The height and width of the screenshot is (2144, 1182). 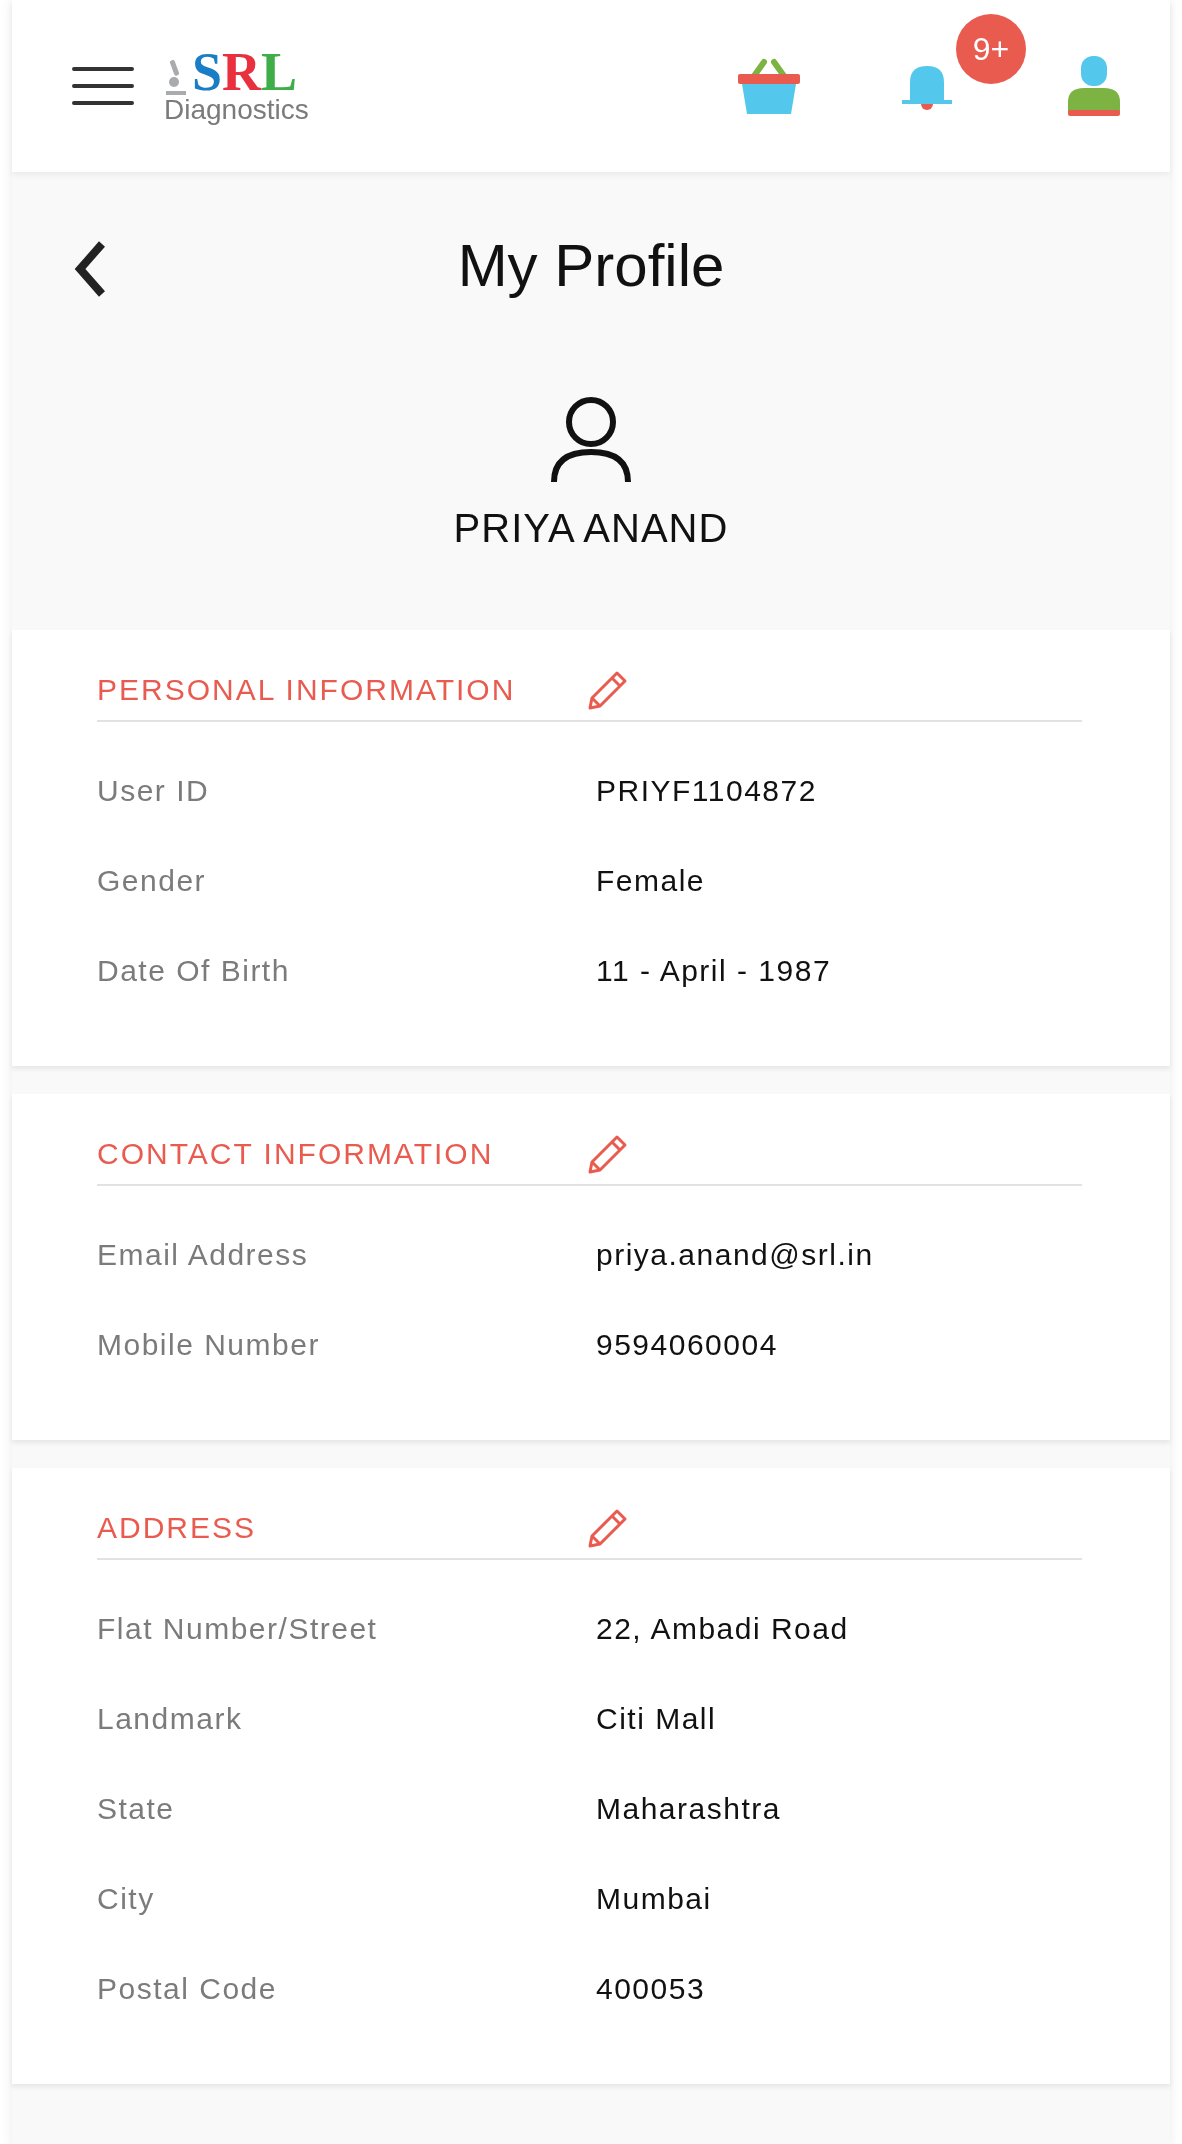 I want to click on field-value: Citi Mall, so click(x=656, y=1719).